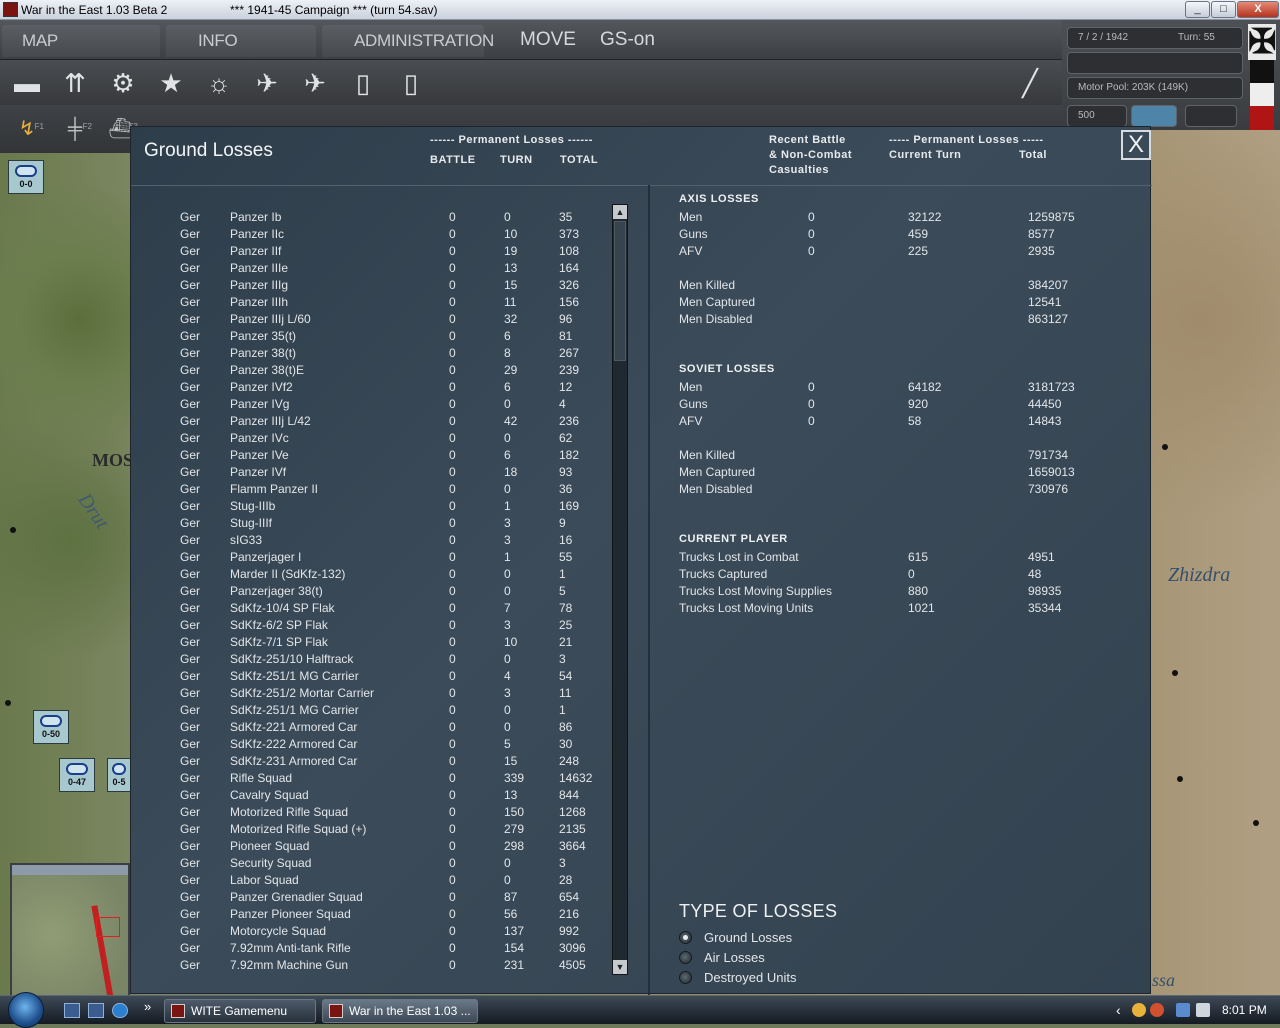 Image resolution: width=1280 pixels, height=1028 pixels. I want to click on air-icon: ✈, so click(267, 83).